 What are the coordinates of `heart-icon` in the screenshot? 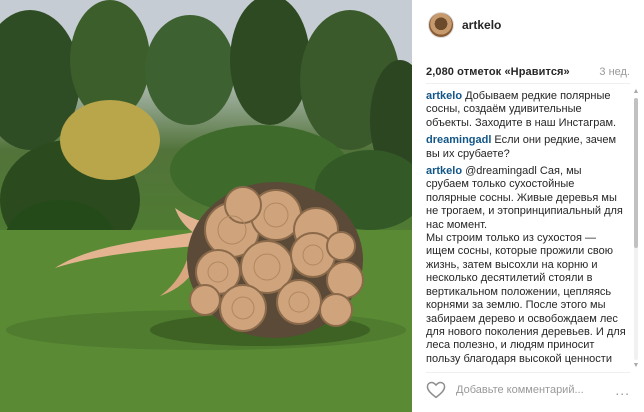 It's located at (436, 390).